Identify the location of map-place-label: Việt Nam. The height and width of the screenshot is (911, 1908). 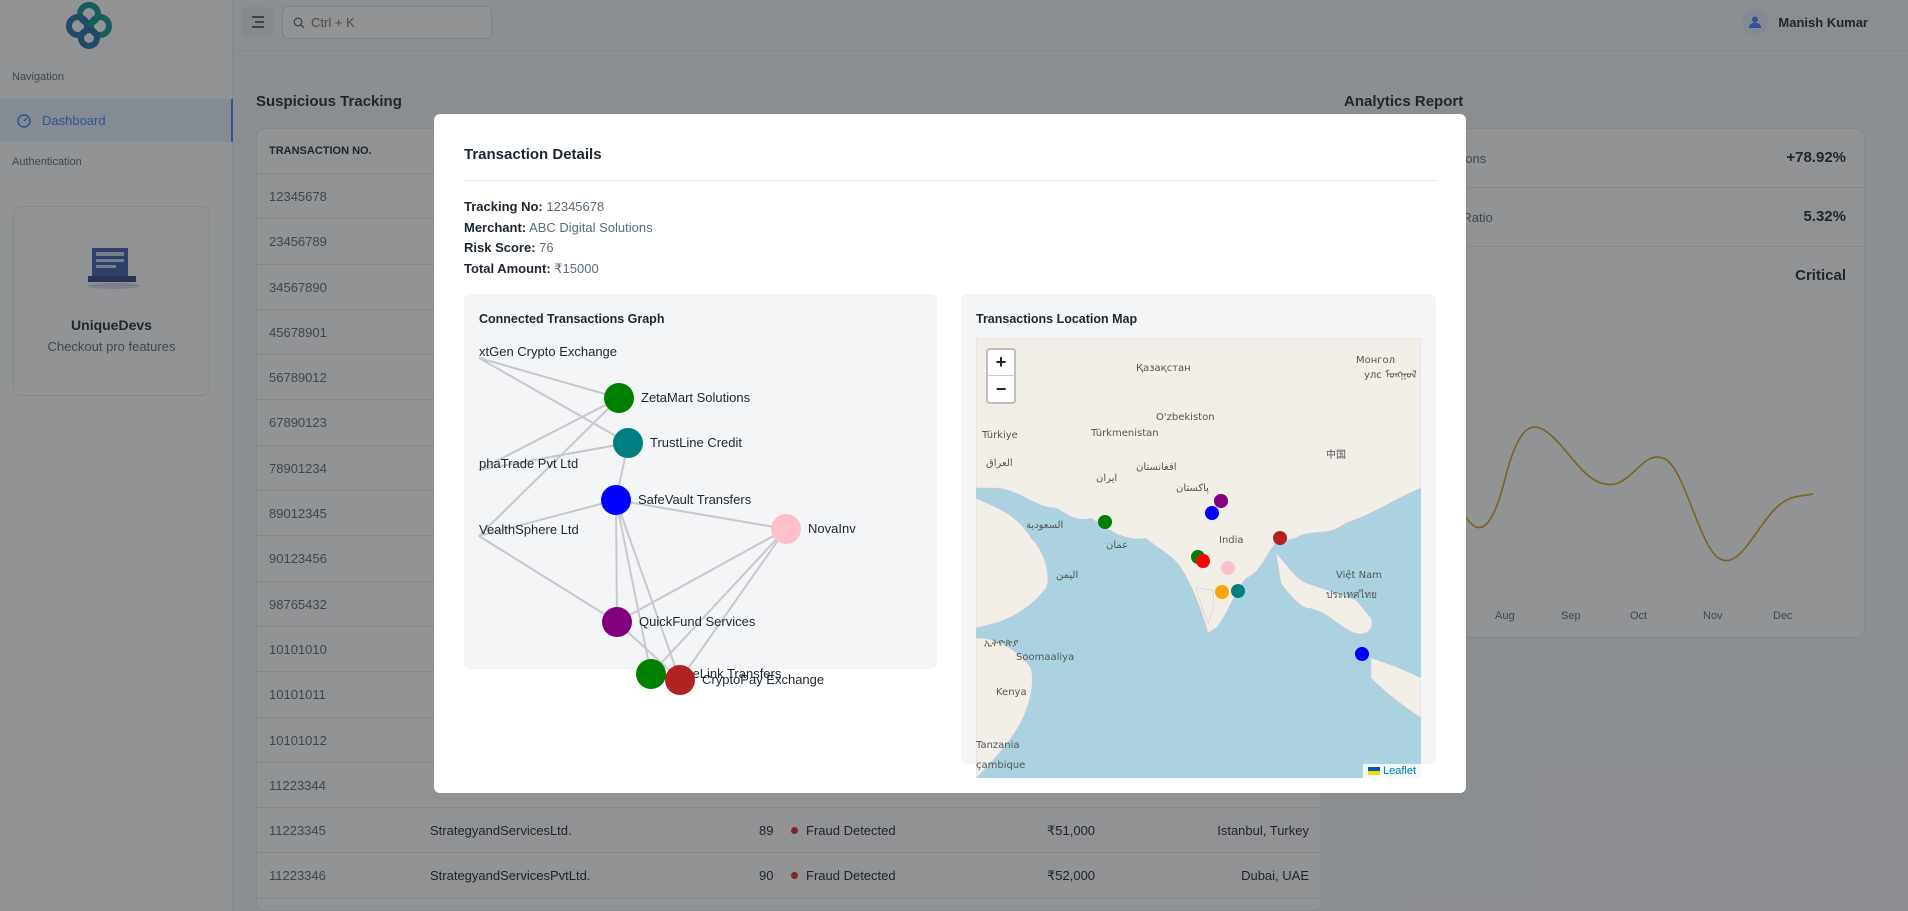
(1359, 575).